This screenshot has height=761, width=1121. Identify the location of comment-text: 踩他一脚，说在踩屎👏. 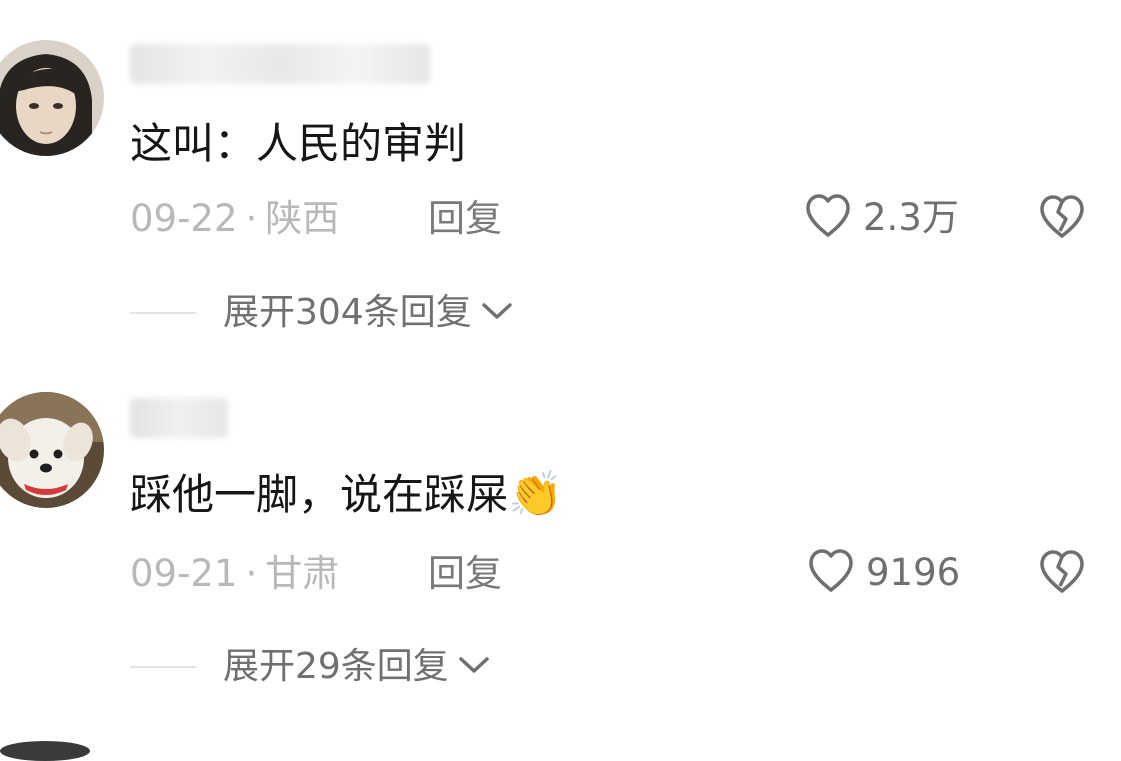
(346, 495).